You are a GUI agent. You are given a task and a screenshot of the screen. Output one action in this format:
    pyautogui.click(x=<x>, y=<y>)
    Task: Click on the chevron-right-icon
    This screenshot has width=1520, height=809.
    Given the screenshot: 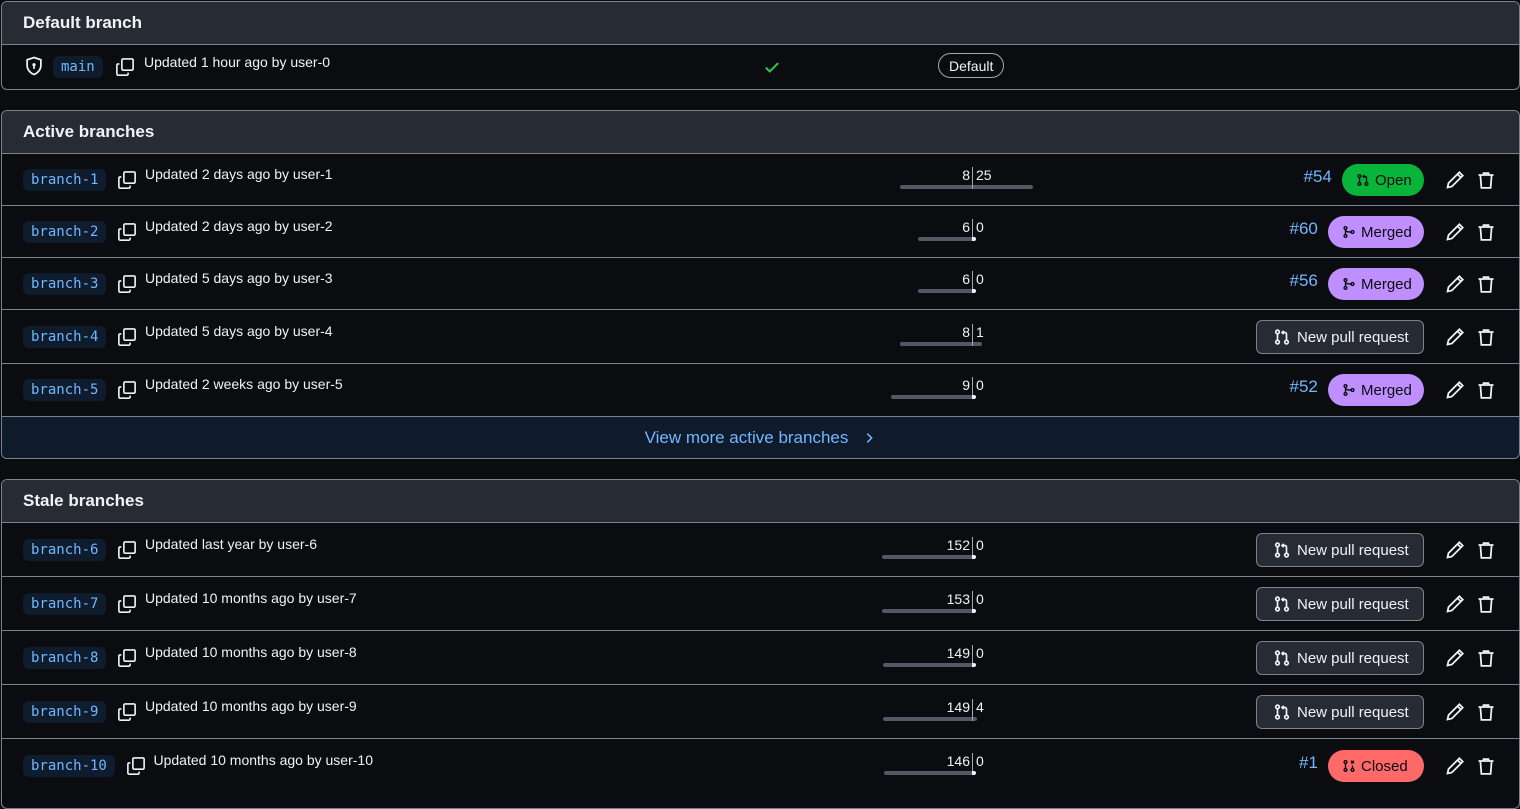 What is the action you would take?
    pyautogui.click(x=870, y=437)
    